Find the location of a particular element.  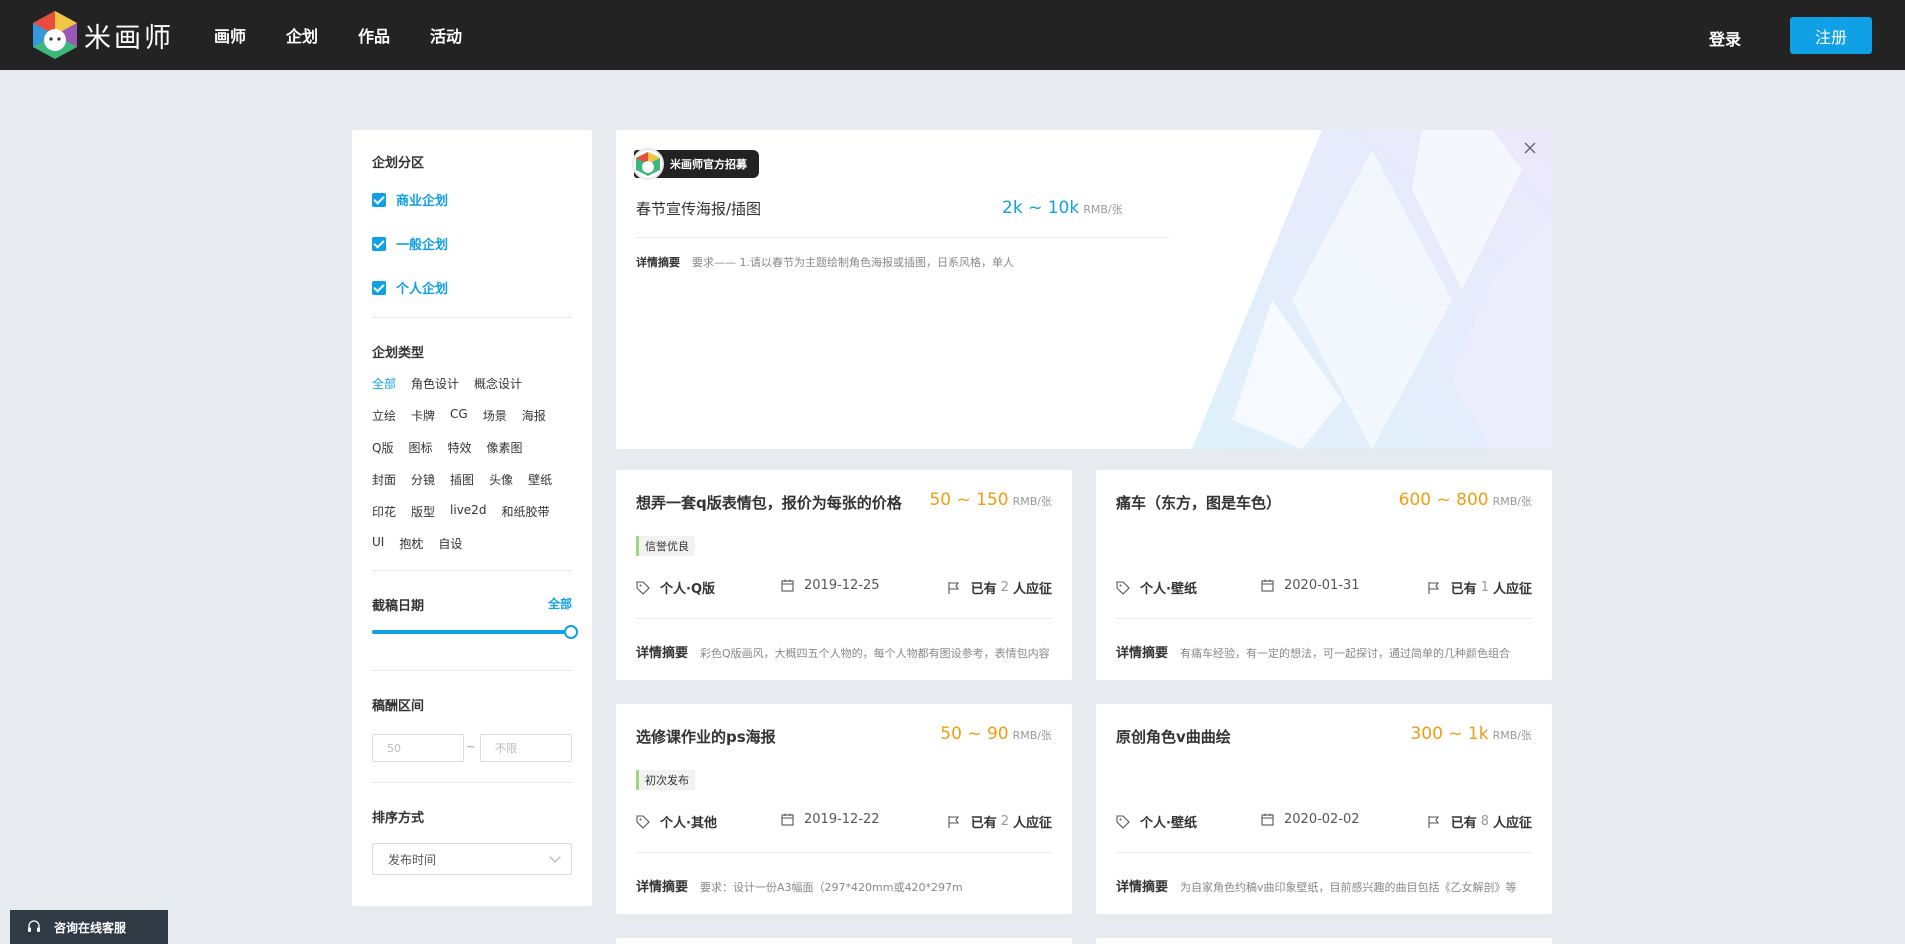

type-tag: 特效 is located at coordinates (459, 447).